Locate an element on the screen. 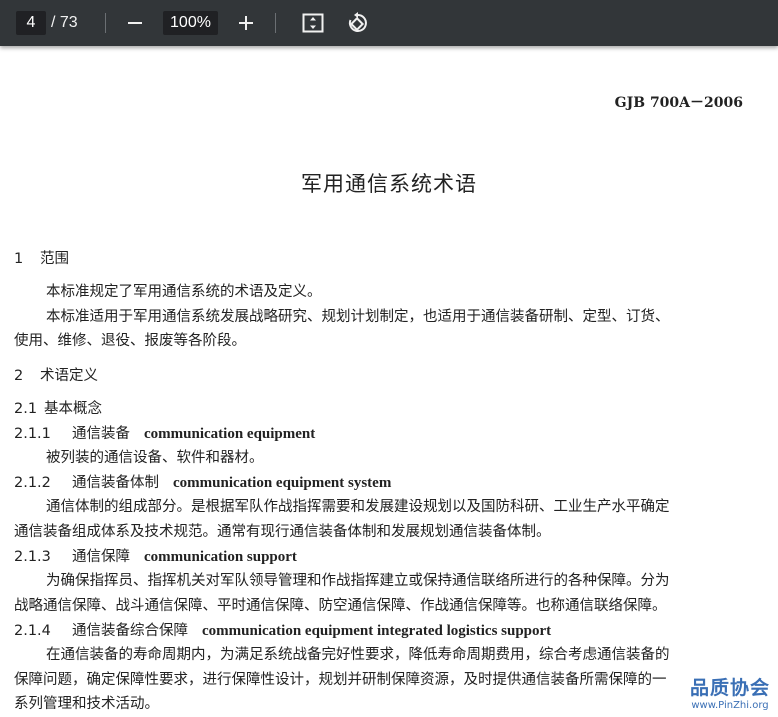 The width and height of the screenshot is (778, 717). standard-code: GJB 700A－2006 is located at coordinates (678, 103).